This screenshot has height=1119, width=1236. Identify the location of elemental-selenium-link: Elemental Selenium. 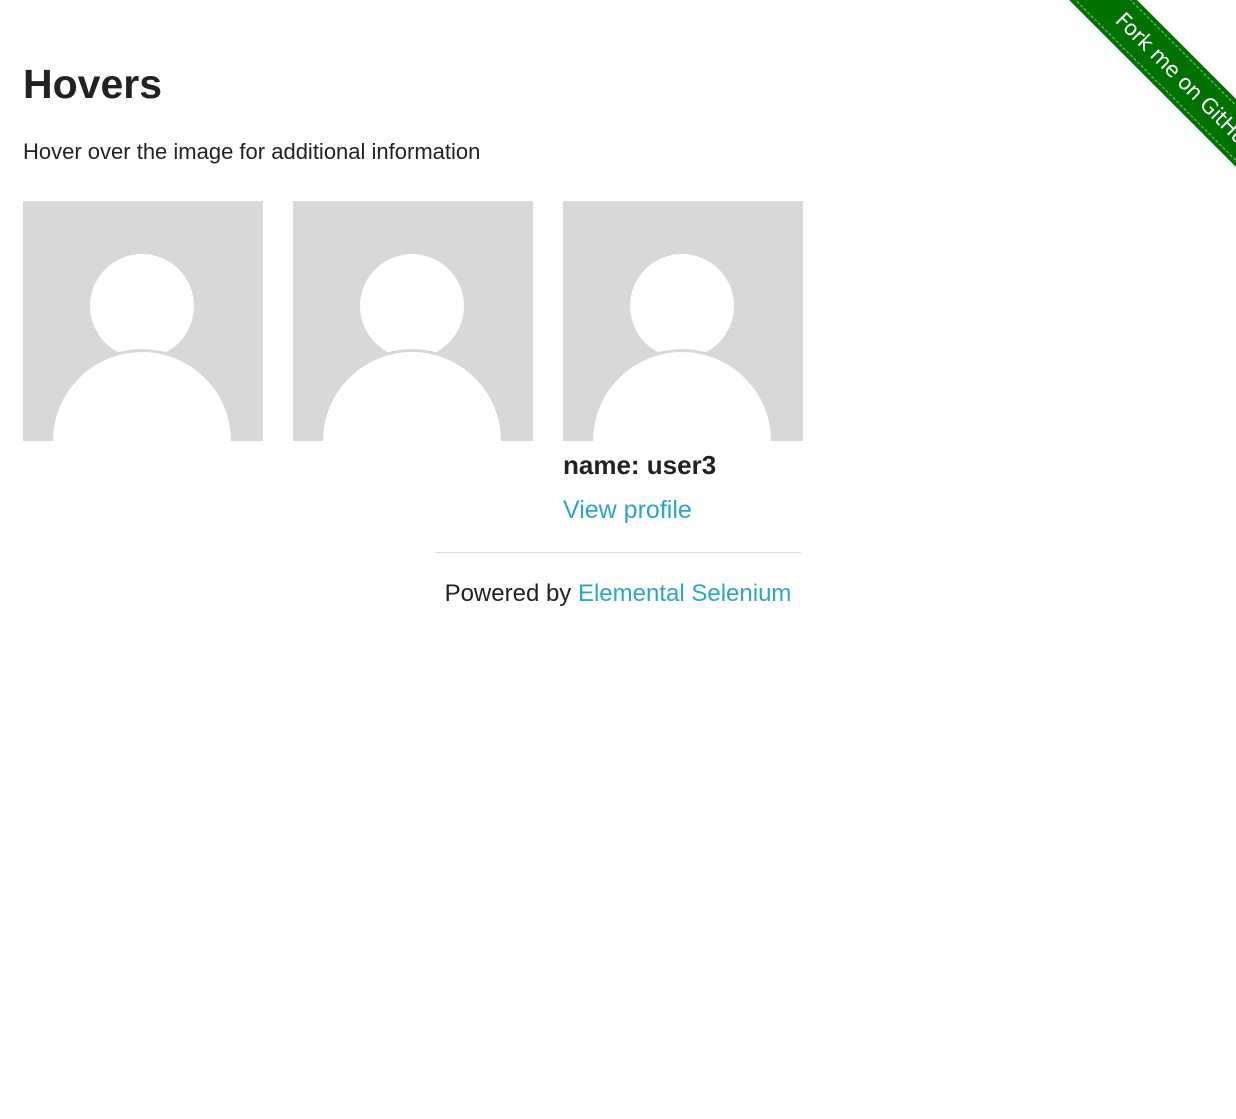
(684, 593).